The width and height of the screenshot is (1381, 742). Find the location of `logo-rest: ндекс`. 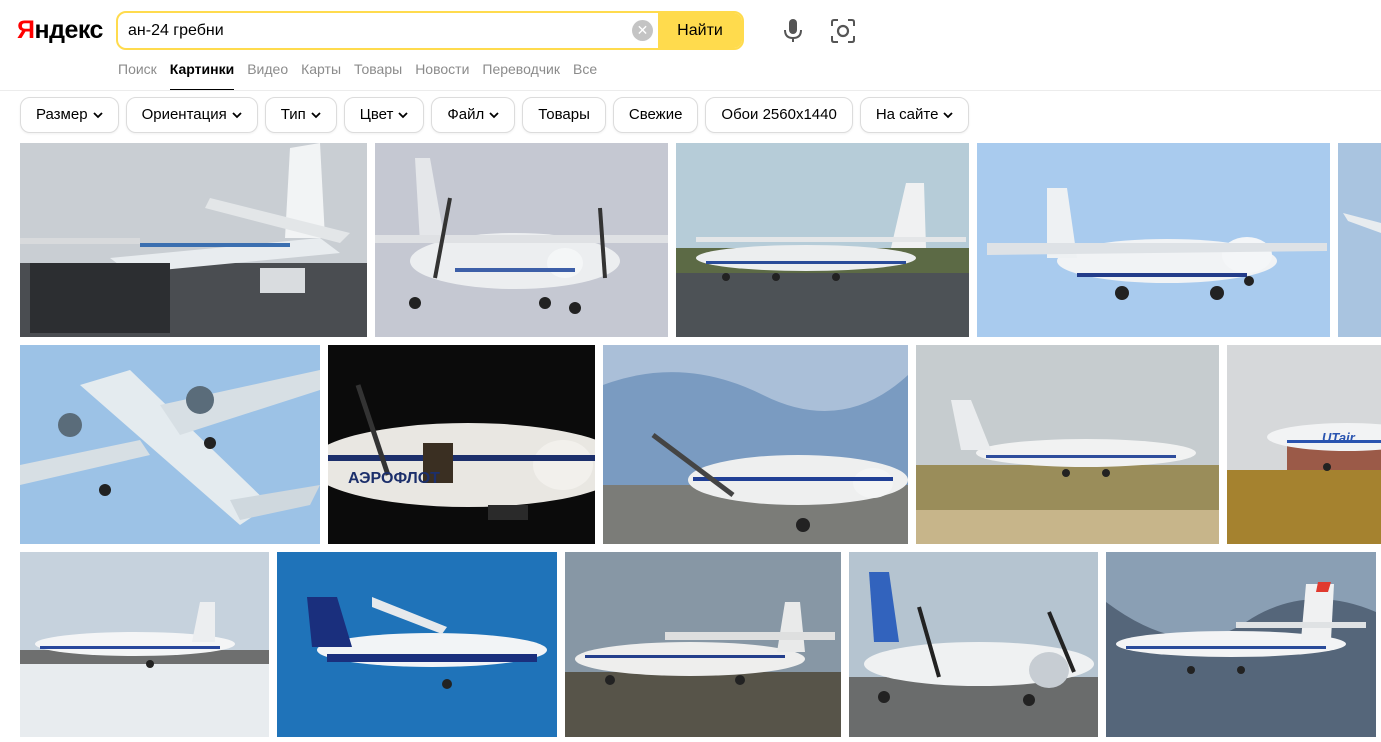

logo-rest: ндекс is located at coordinates (68, 30).